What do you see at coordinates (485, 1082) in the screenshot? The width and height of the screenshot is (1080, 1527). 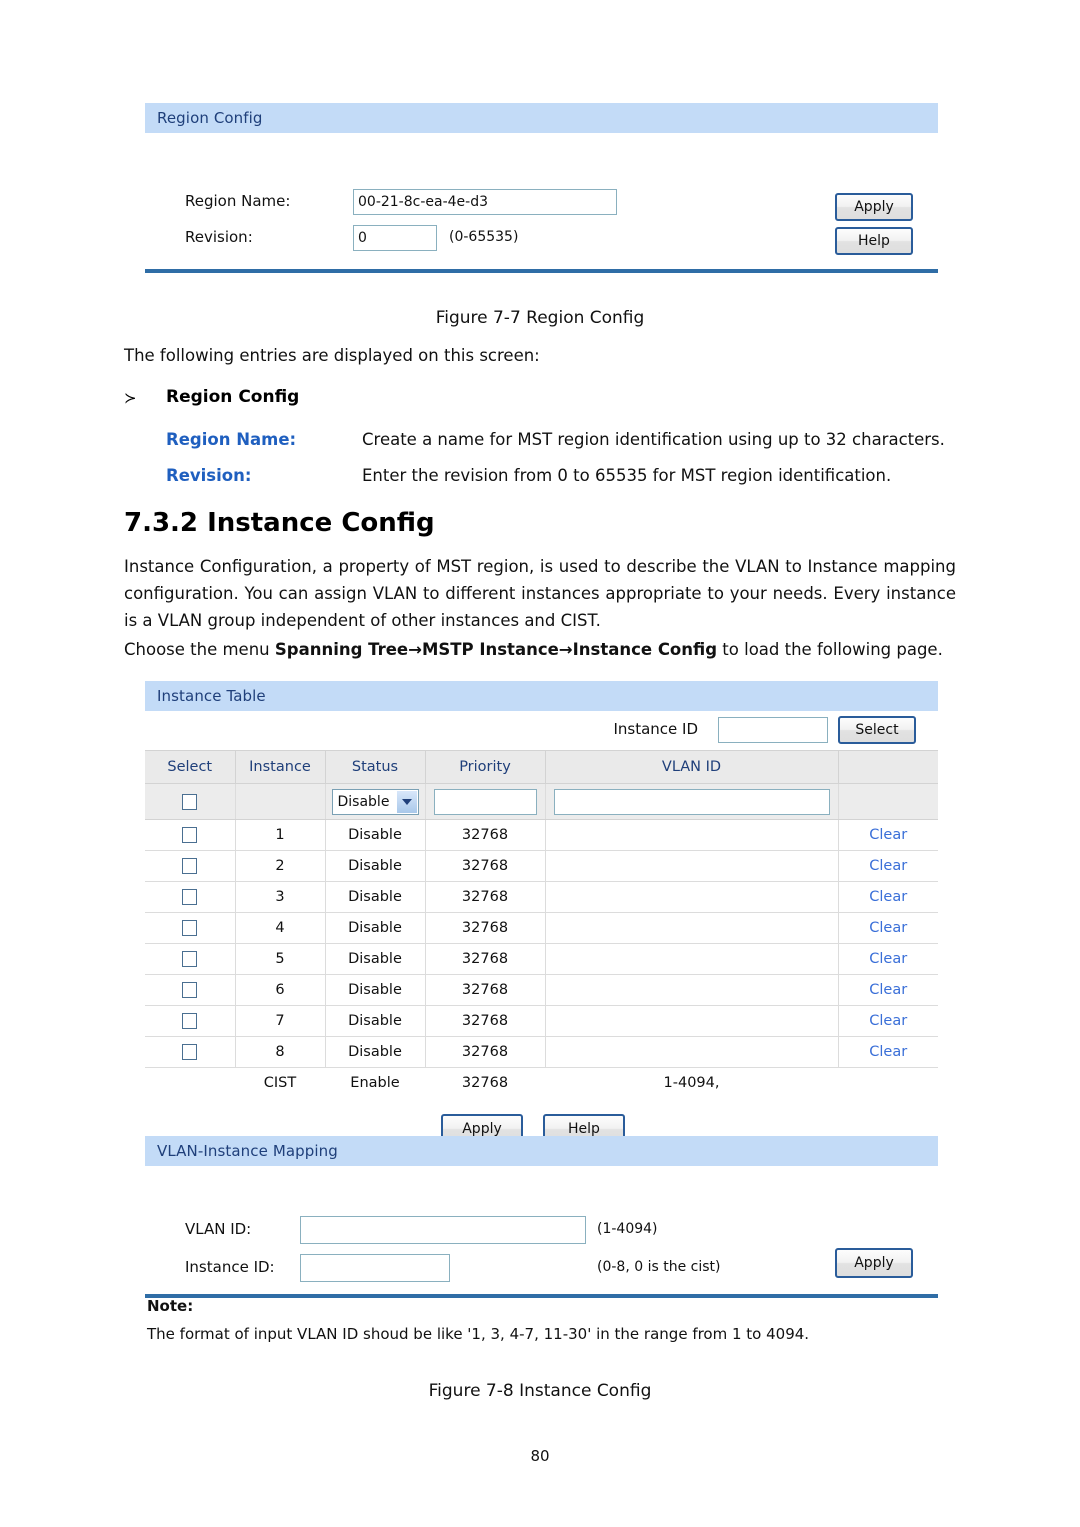 I see `cist-priority: 32768` at bounding box center [485, 1082].